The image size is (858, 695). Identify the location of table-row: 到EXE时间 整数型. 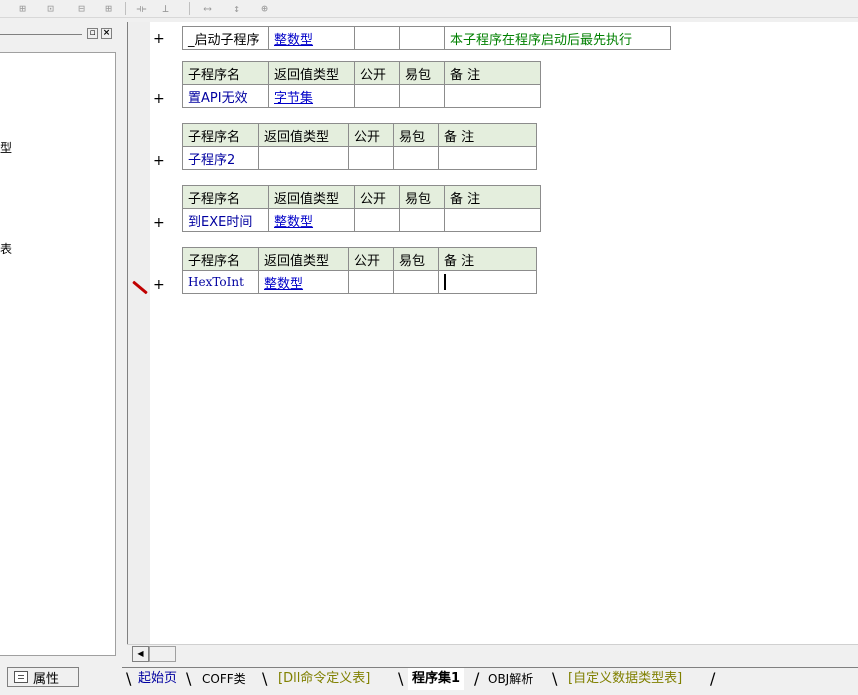
(361, 220).